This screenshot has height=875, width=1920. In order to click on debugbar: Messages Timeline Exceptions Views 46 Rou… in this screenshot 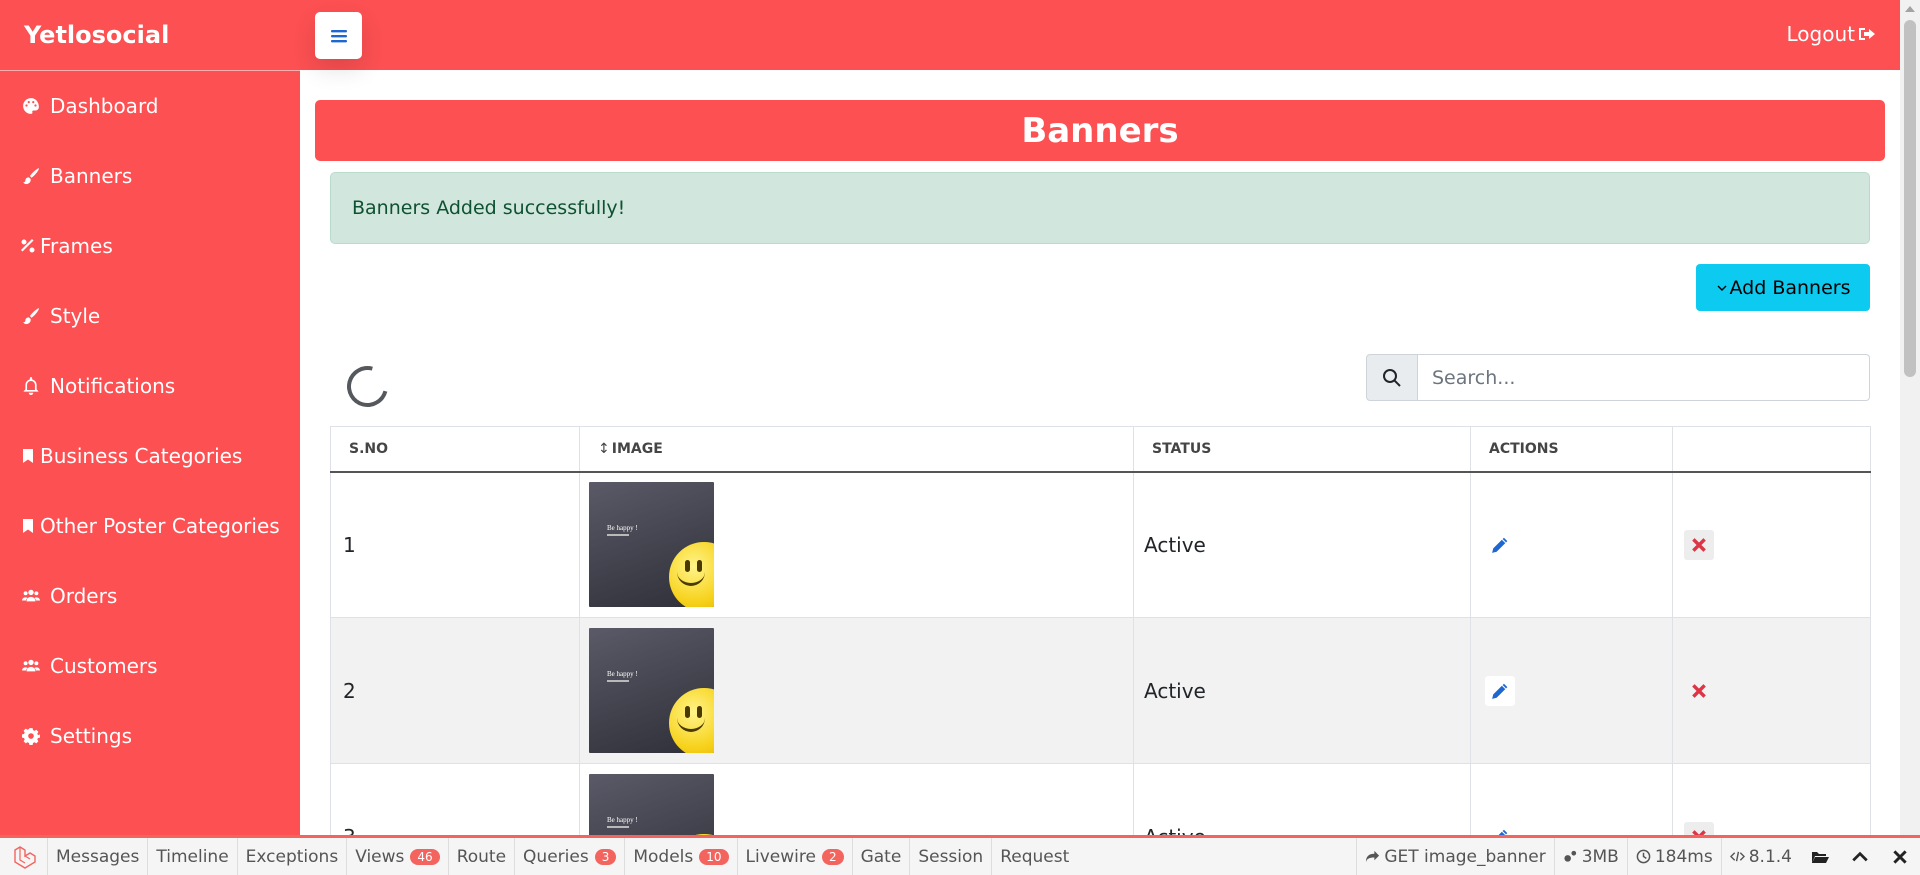, I will do `click(960, 855)`.